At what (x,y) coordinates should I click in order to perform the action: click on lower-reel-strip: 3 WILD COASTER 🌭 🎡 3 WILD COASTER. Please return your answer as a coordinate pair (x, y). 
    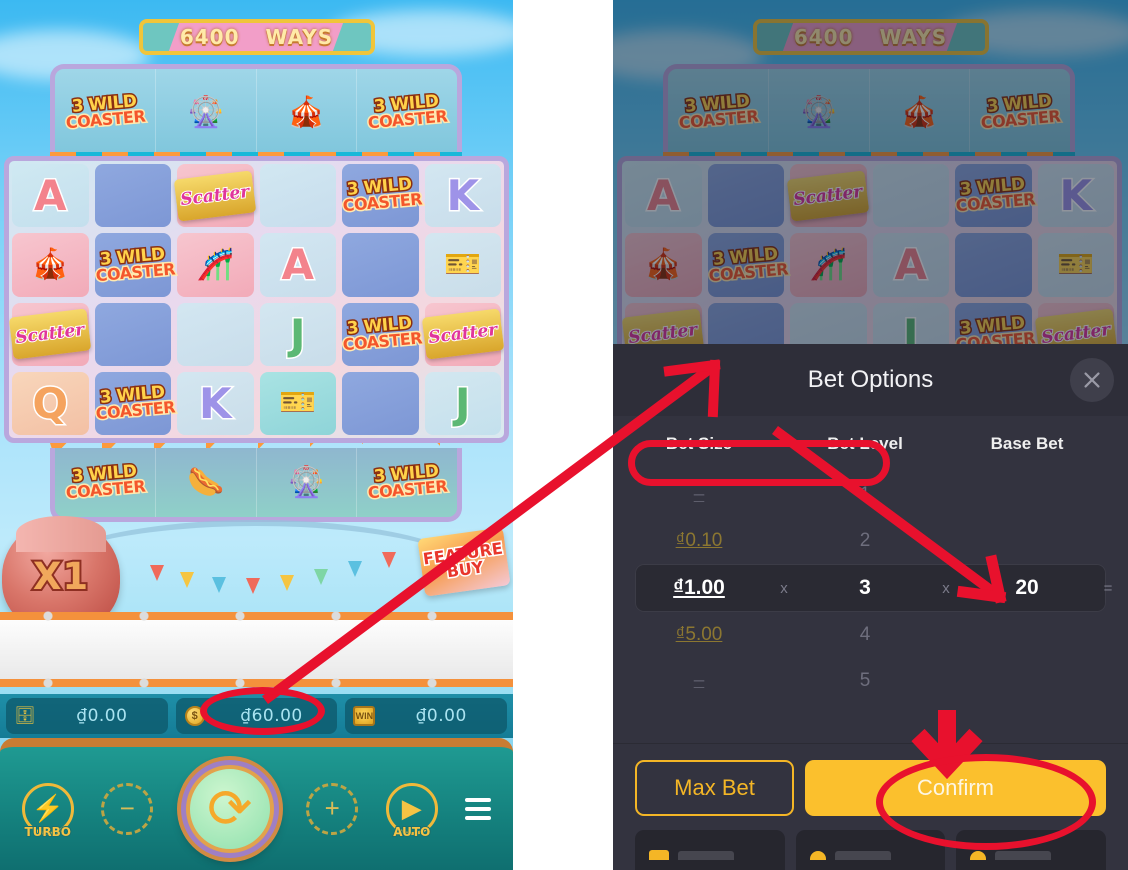
    Looking at the image, I should click on (256, 485).